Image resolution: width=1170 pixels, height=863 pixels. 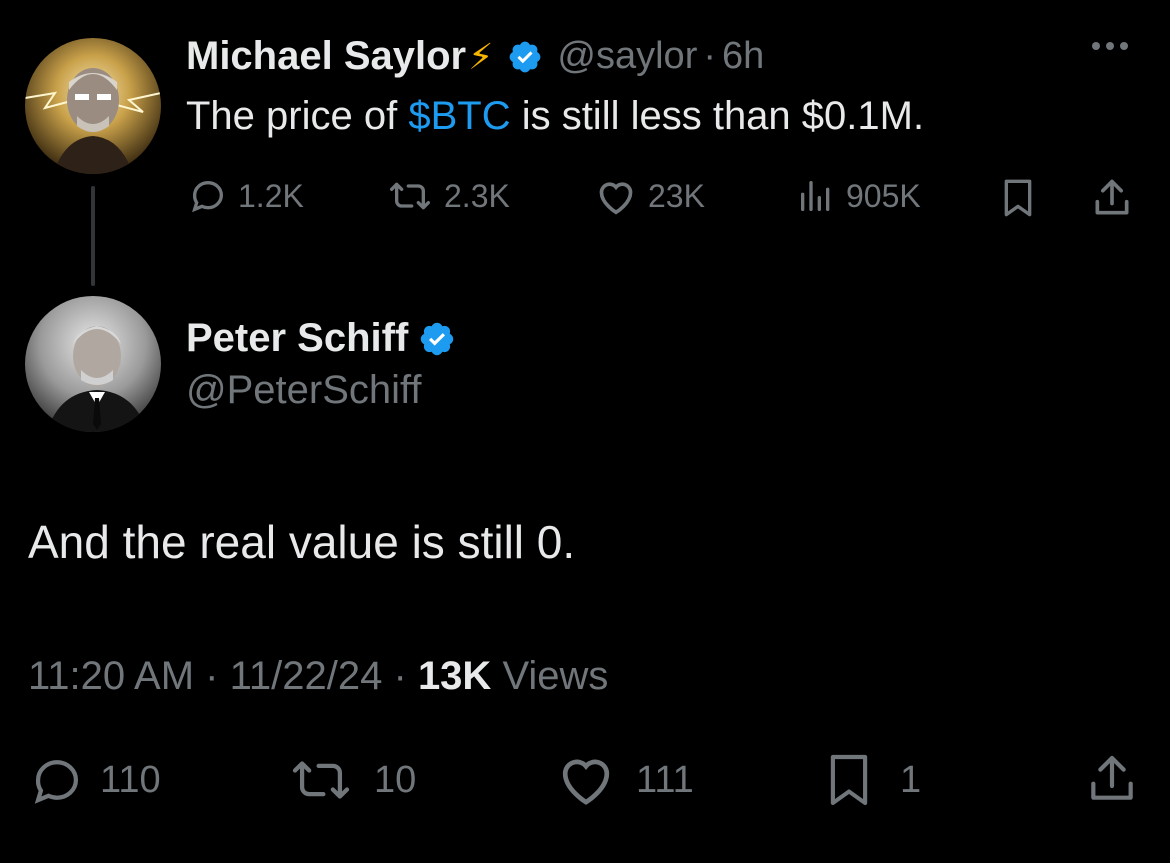 I want to click on reply-author-handle: @PeterSchiff, so click(x=304, y=390).